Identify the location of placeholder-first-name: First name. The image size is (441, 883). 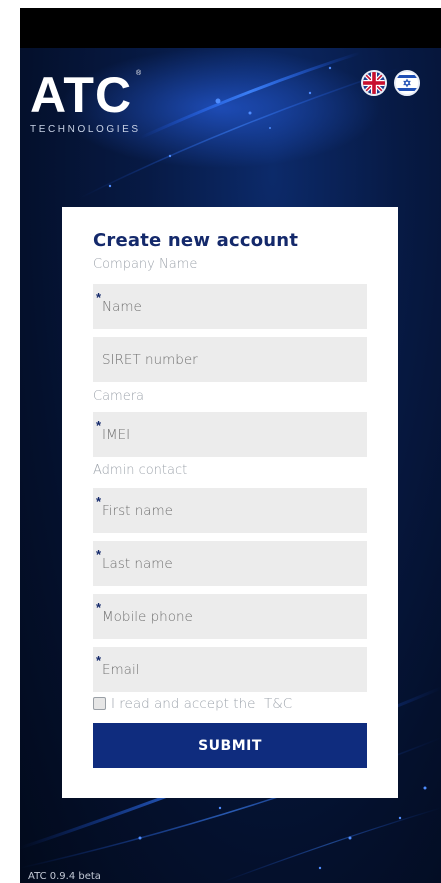
(137, 511).